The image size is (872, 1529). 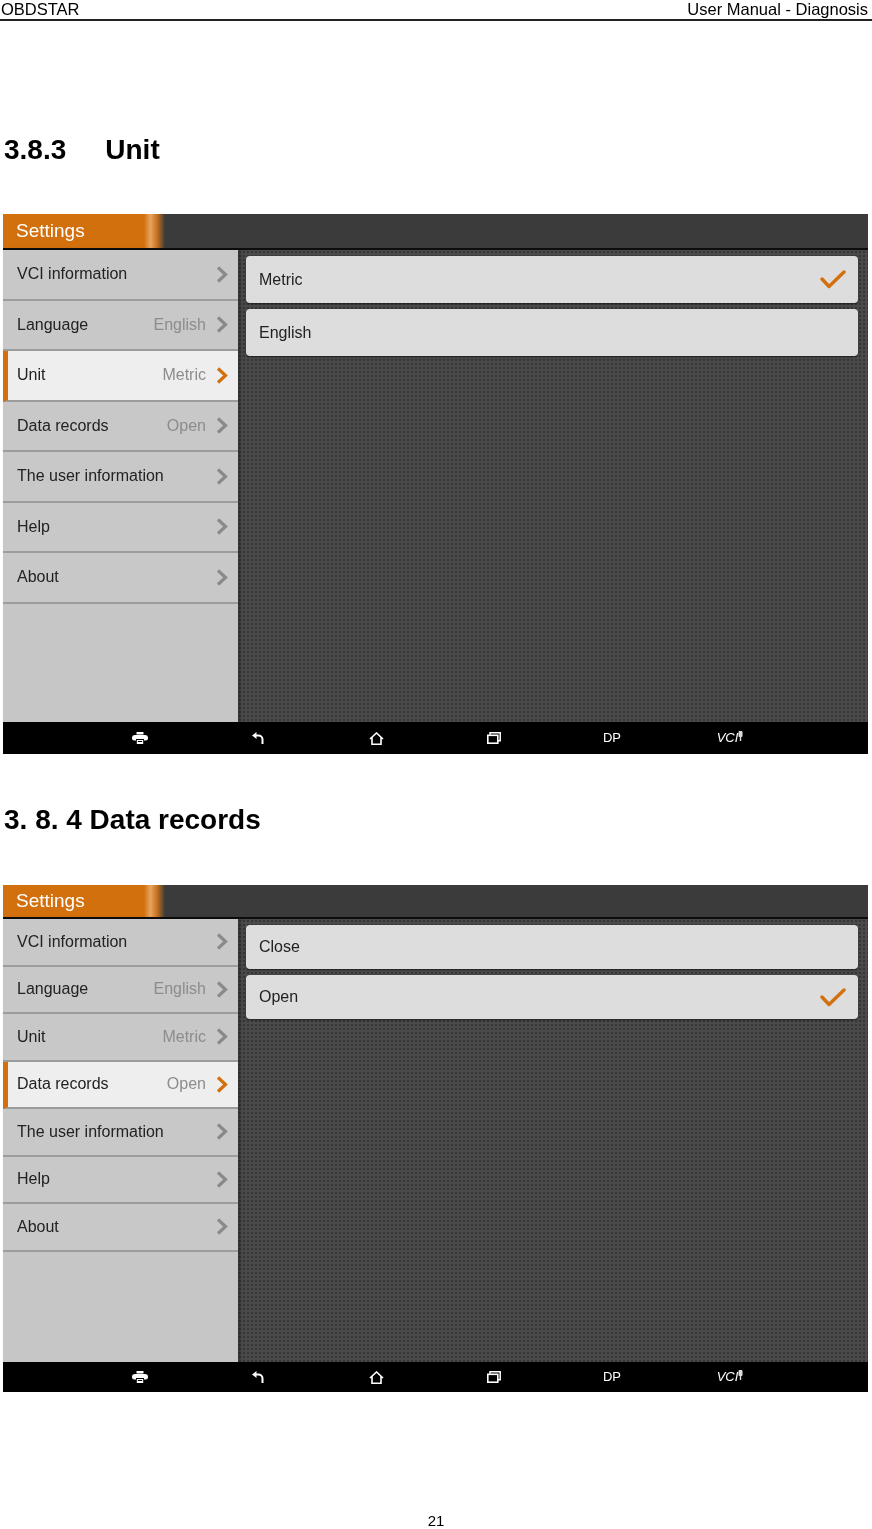 What do you see at coordinates (552, 947) in the screenshot?
I see `option-item: Close` at bounding box center [552, 947].